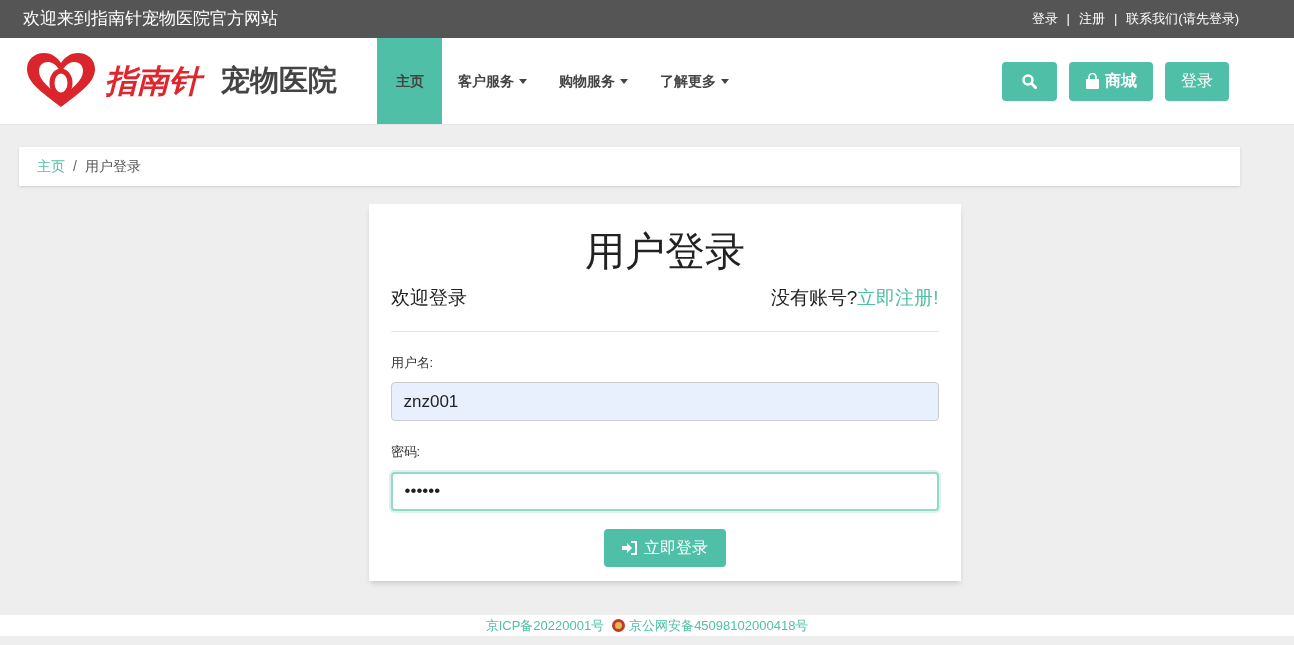 This screenshot has height=645, width=1294. Describe the element at coordinates (664, 251) in the screenshot. I see `login-title: 用户登录` at that location.